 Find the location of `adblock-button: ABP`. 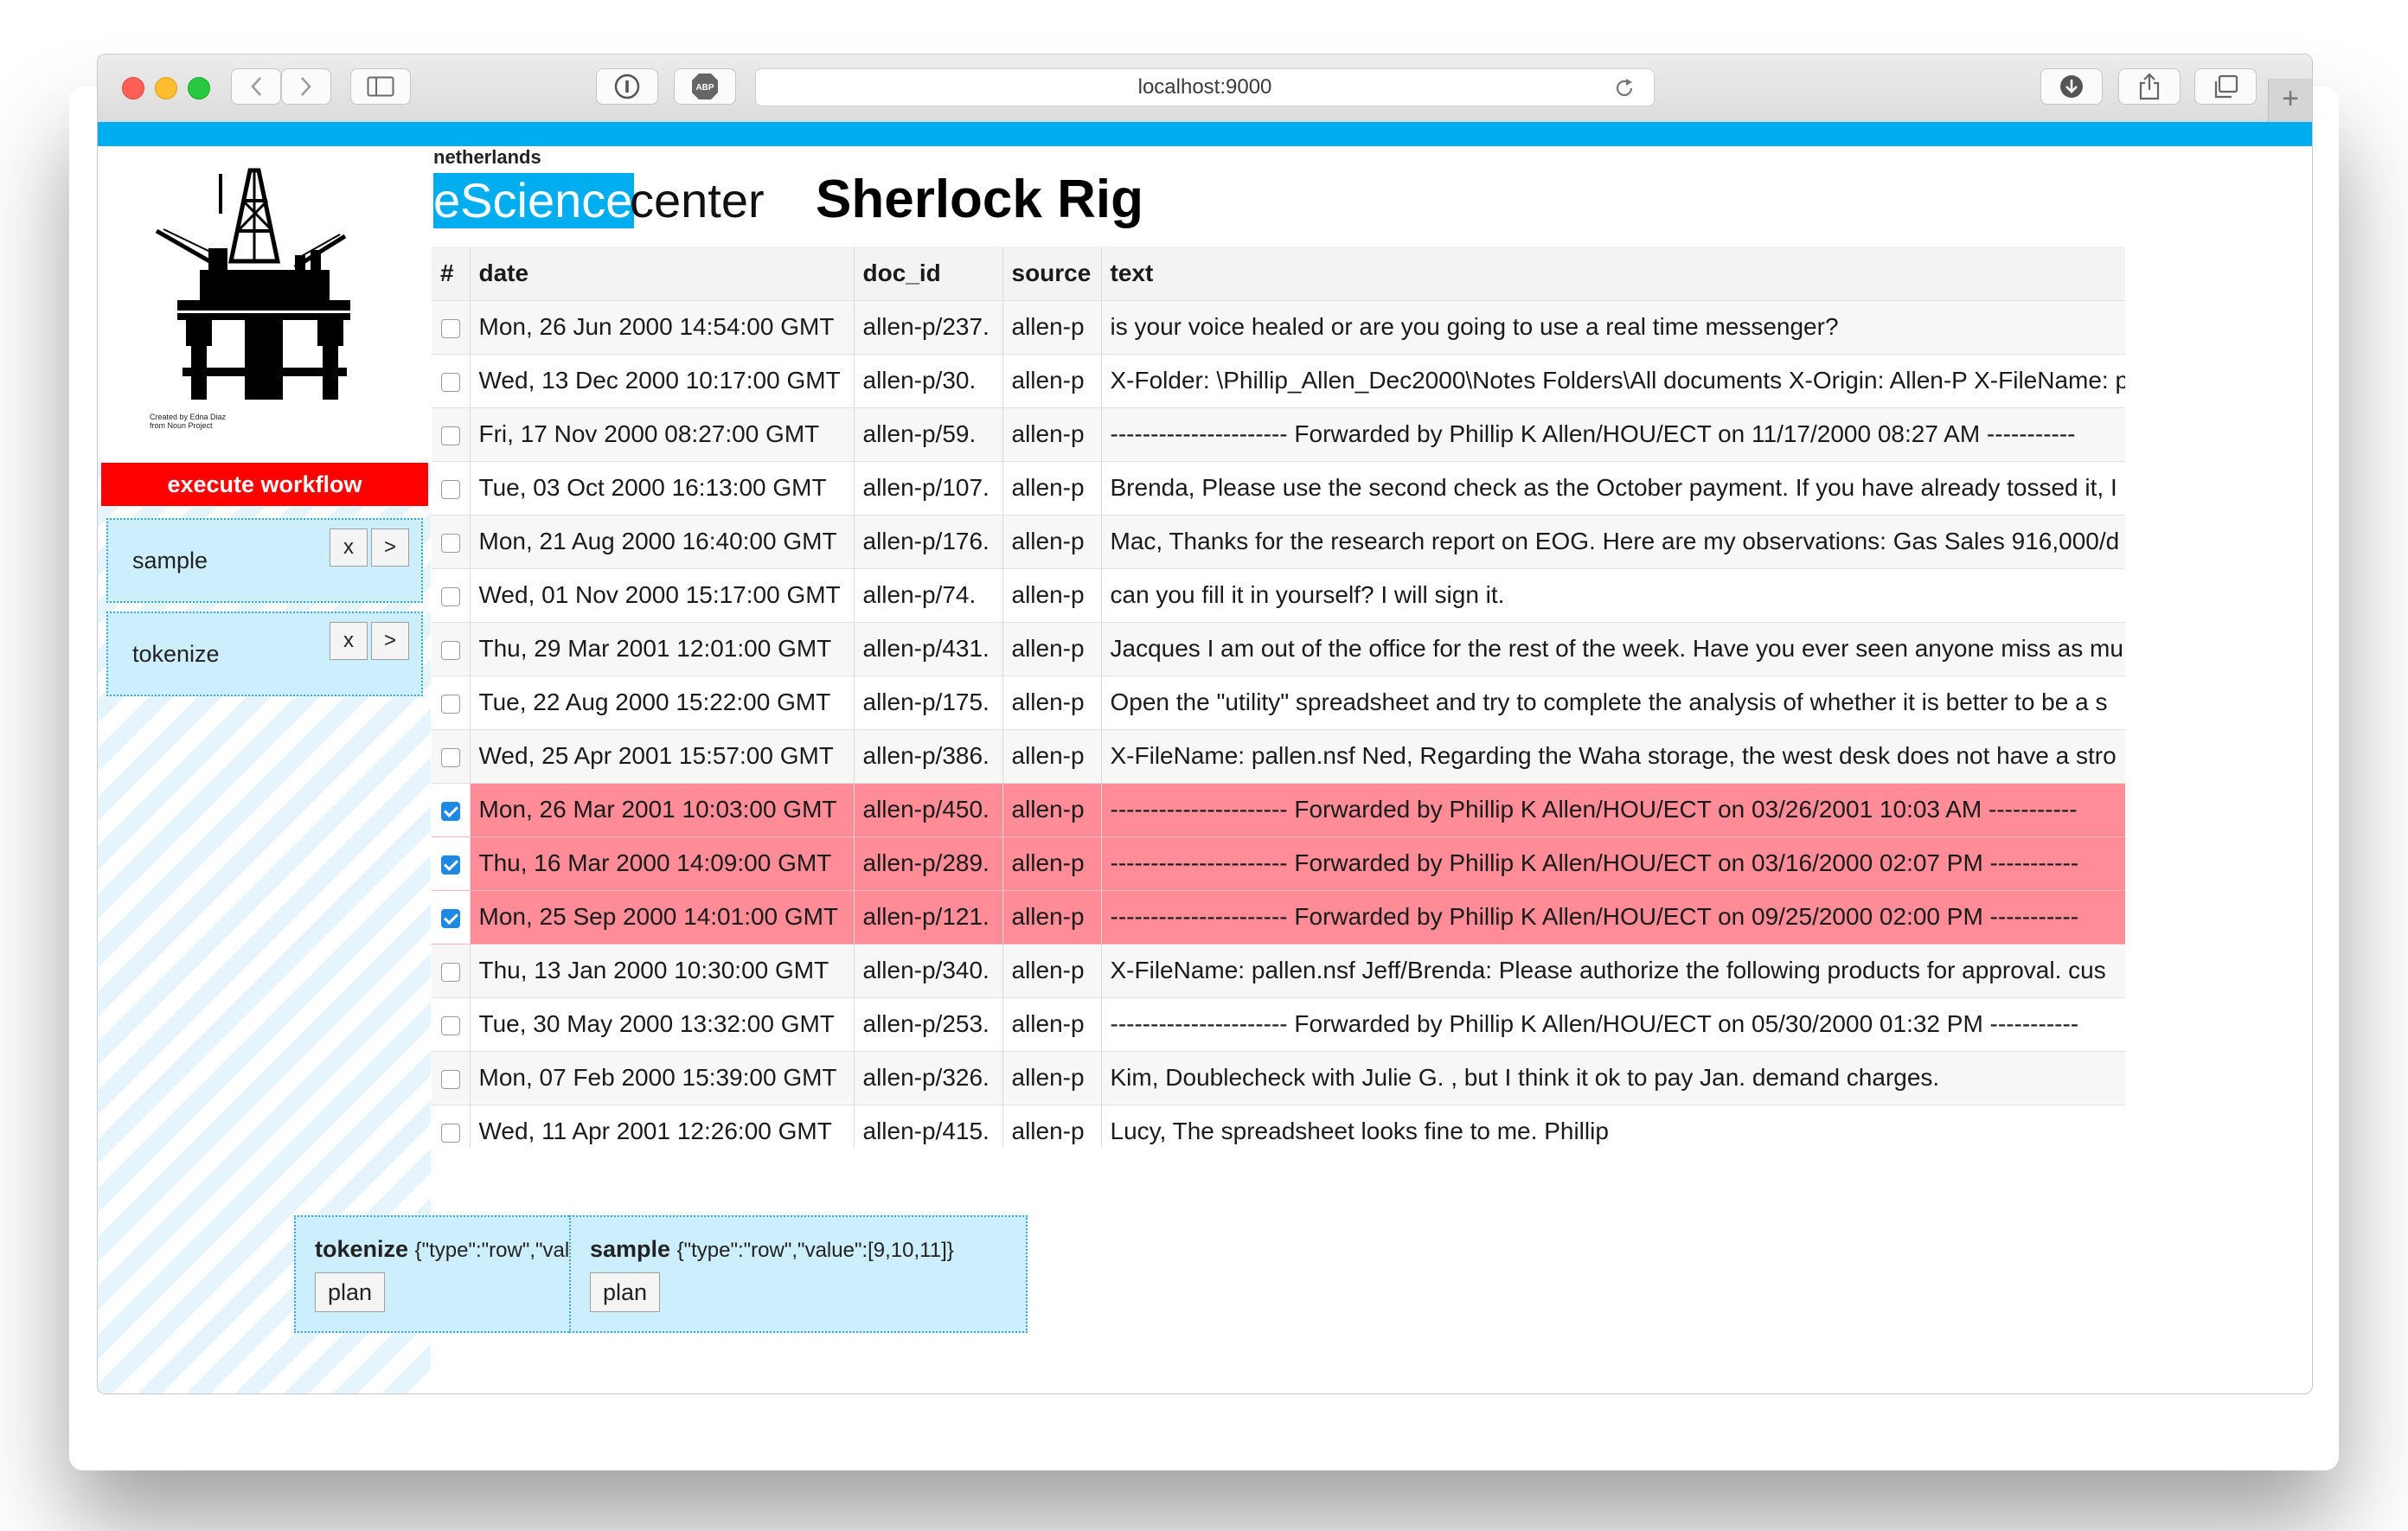

adblock-button: ABP is located at coordinates (705, 86).